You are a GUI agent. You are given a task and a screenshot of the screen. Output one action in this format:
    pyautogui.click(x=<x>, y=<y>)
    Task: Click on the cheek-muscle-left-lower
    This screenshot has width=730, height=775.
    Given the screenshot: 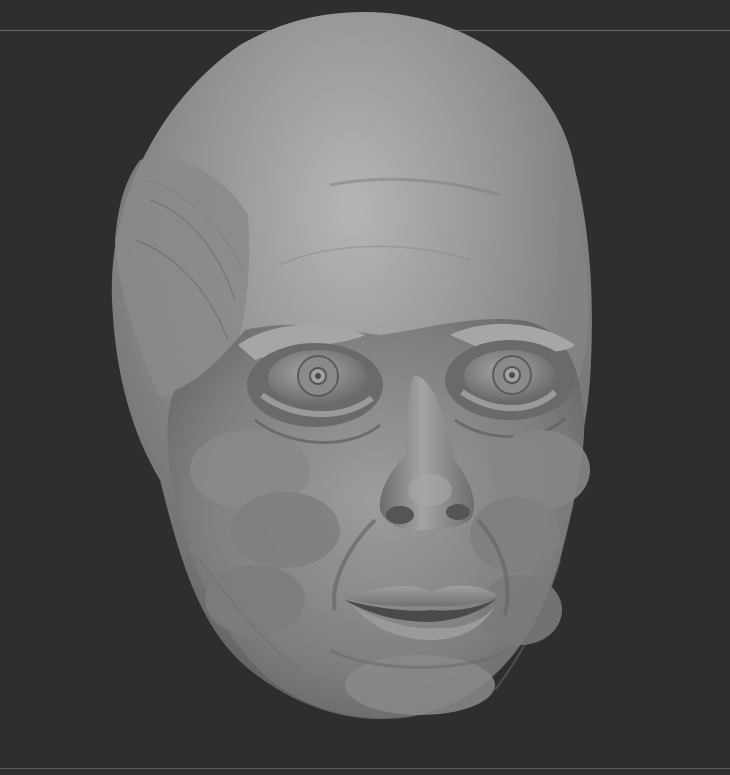 What is the action you would take?
    pyautogui.click(x=255, y=600)
    